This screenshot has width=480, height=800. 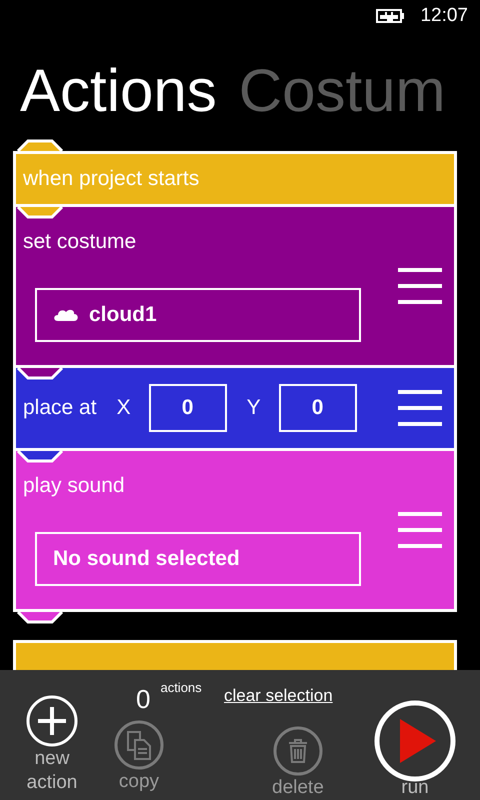 I want to click on delete-icon, so click(x=297, y=751).